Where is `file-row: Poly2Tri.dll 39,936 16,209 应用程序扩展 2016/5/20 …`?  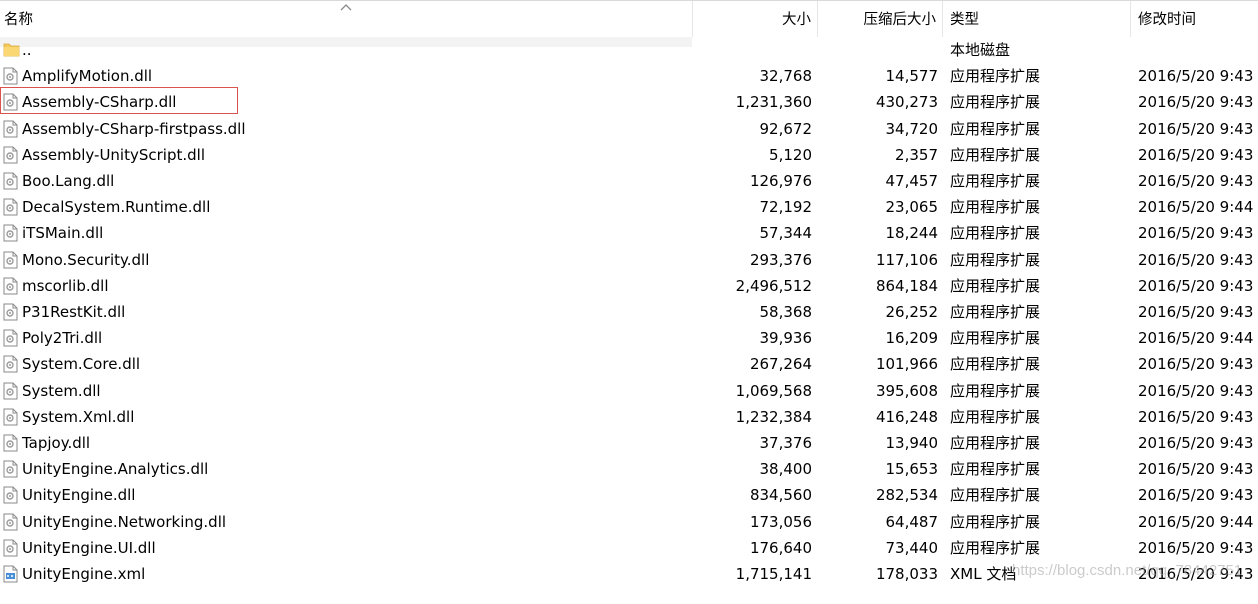
file-row: Poly2Tri.dll 39,936 16,209 应用程序扩展 2016/5/20 … is located at coordinates (629, 338).